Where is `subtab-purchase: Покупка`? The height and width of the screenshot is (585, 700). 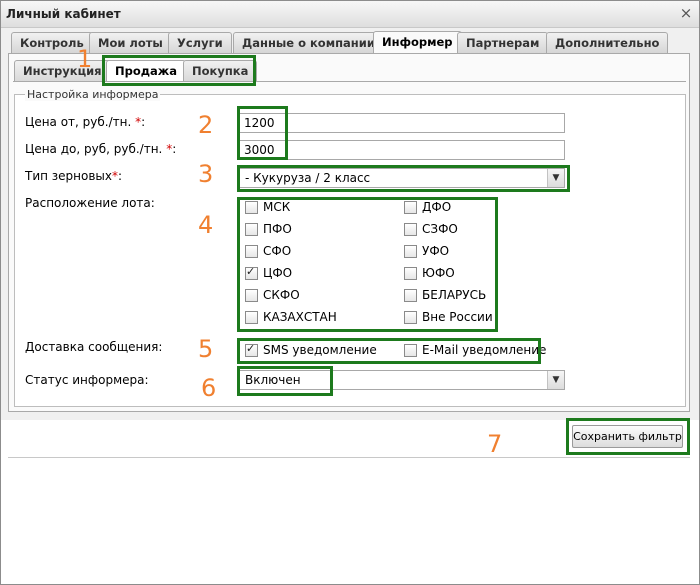 subtab-purchase: Покупка is located at coordinates (220, 70).